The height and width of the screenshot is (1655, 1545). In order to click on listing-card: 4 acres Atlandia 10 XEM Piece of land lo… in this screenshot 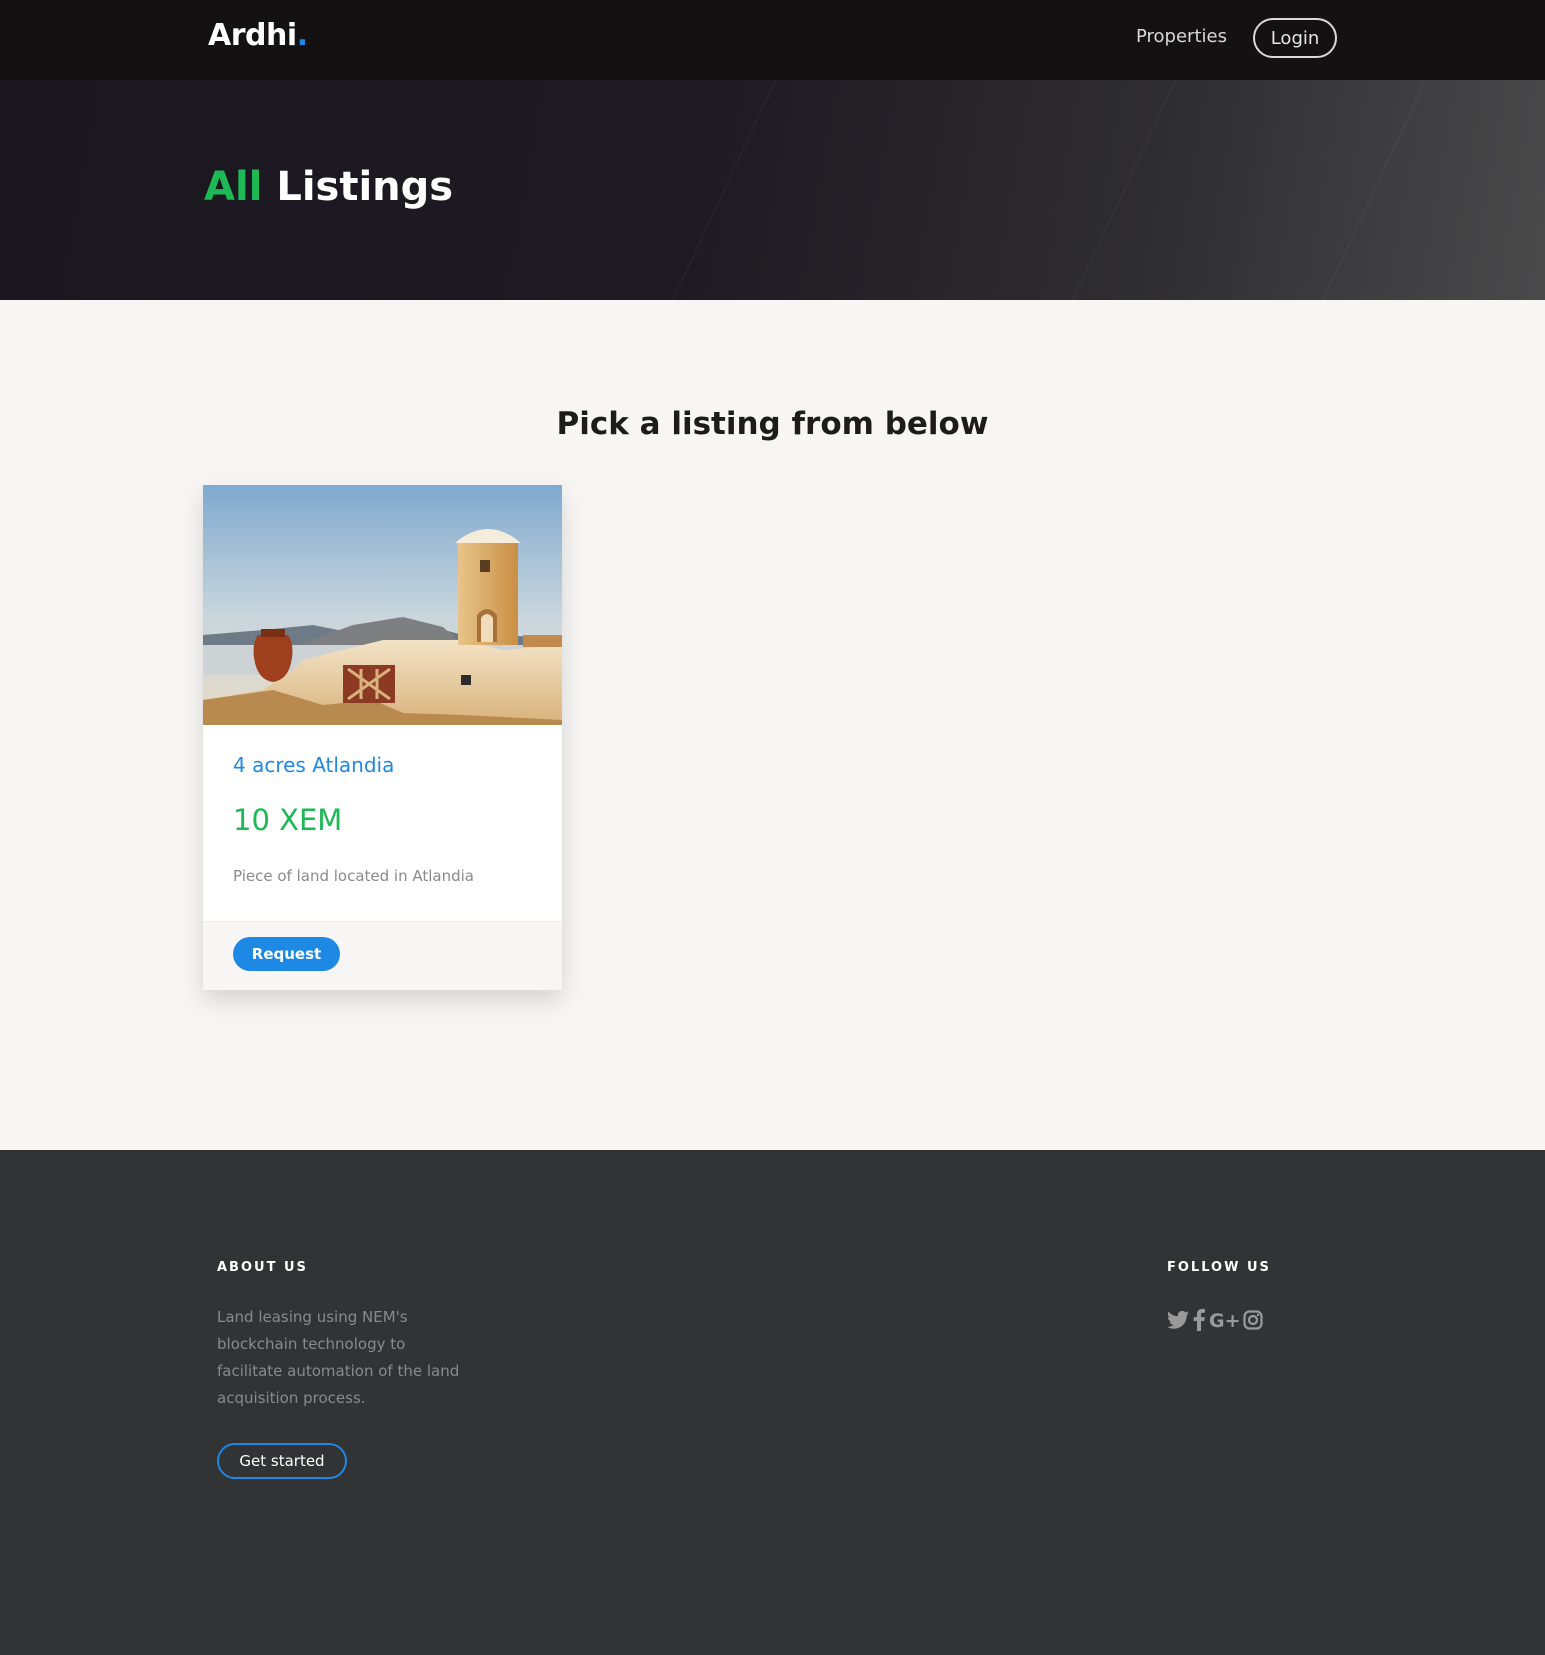, I will do `click(382, 737)`.